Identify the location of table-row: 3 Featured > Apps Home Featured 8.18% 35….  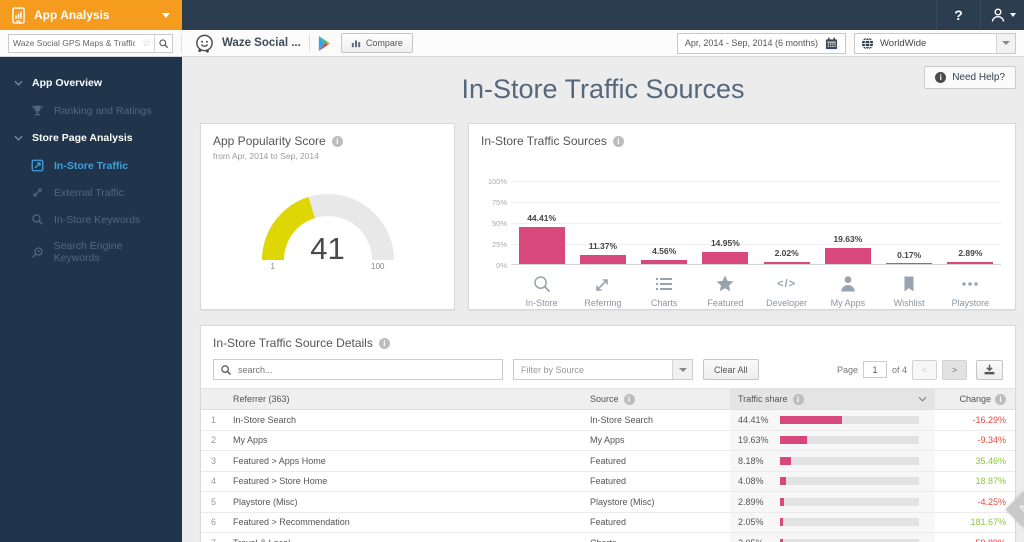
(608, 461).